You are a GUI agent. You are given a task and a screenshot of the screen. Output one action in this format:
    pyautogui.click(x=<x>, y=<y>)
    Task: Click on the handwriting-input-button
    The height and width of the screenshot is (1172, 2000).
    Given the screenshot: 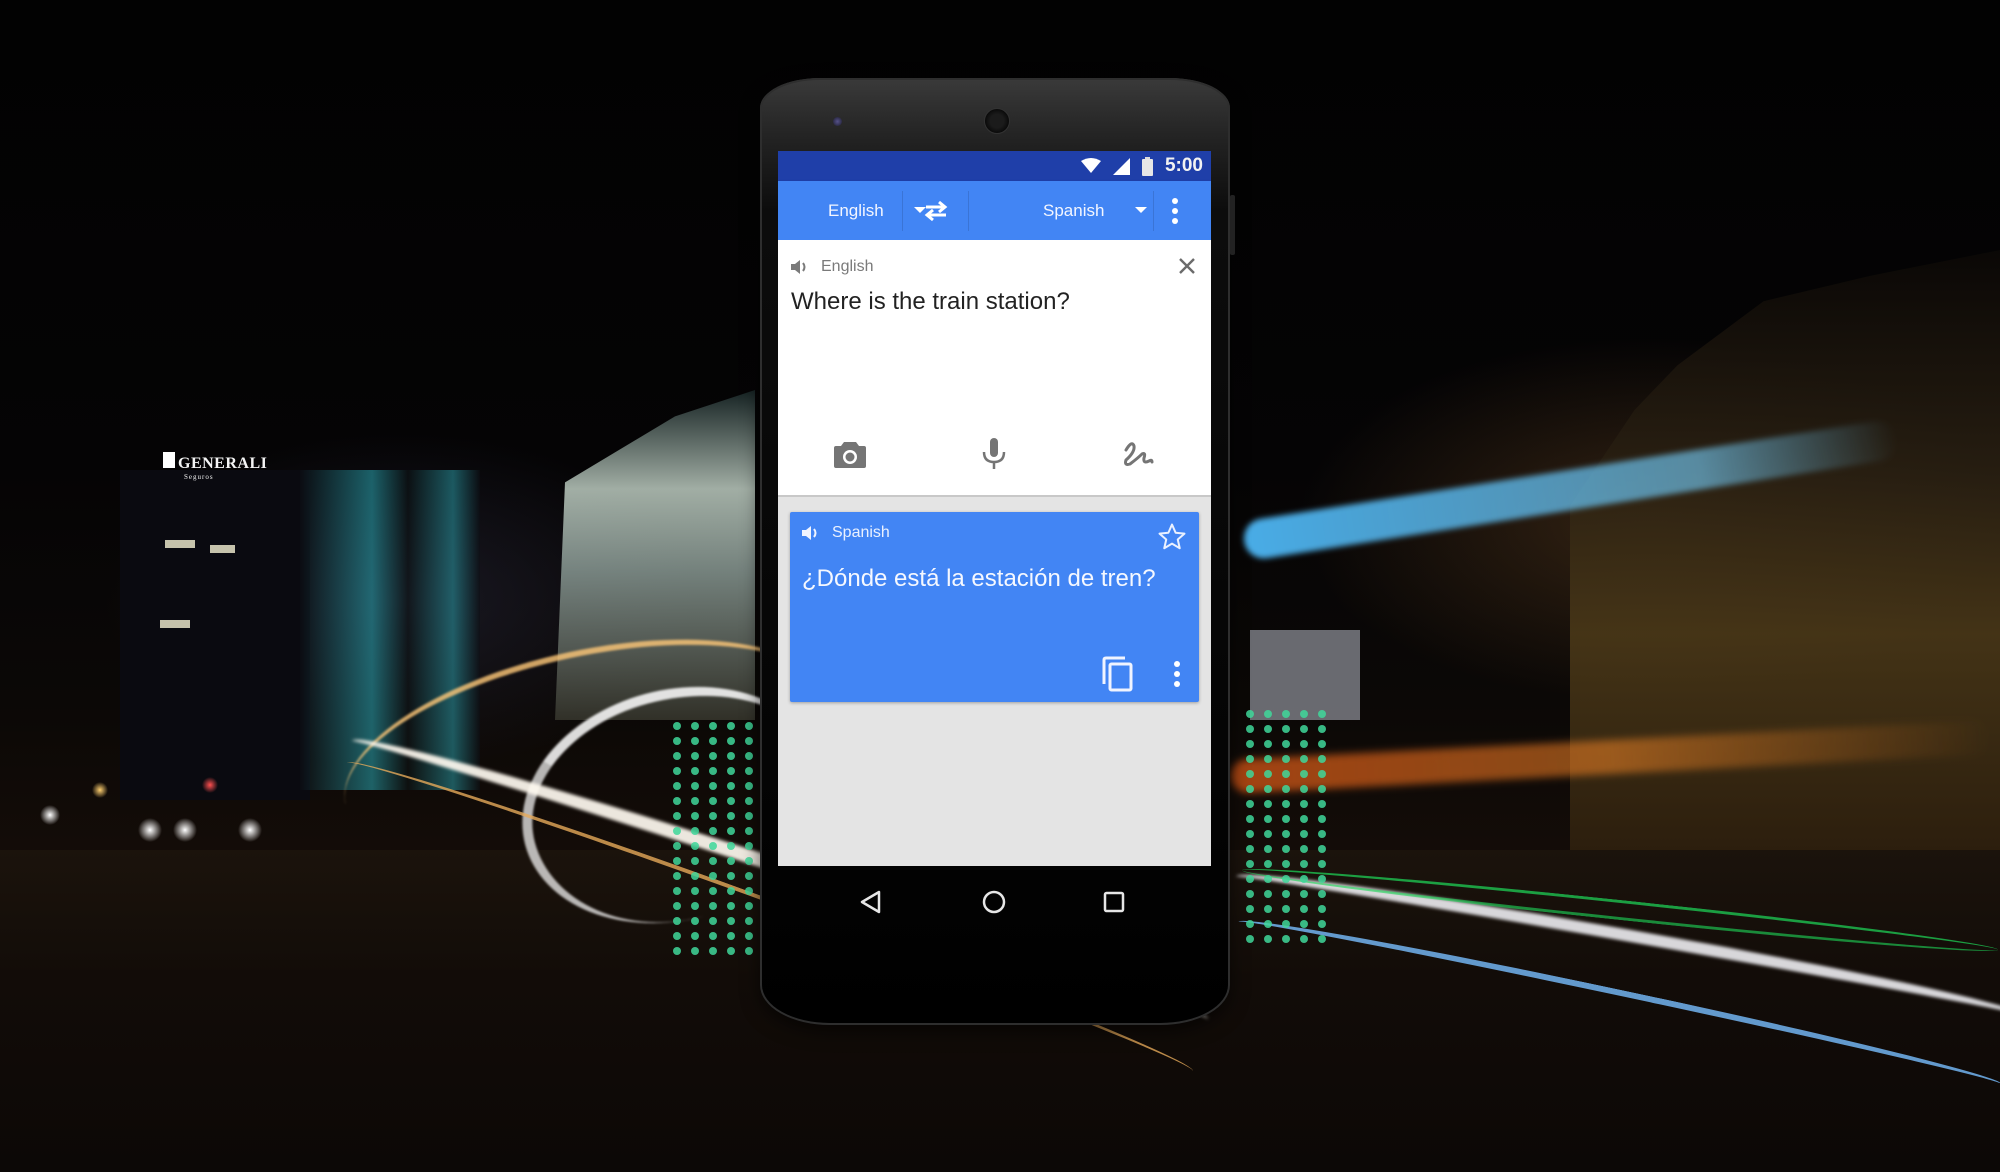 What is the action you would take?
    pyautogui.click(x=1138, y=454)
    